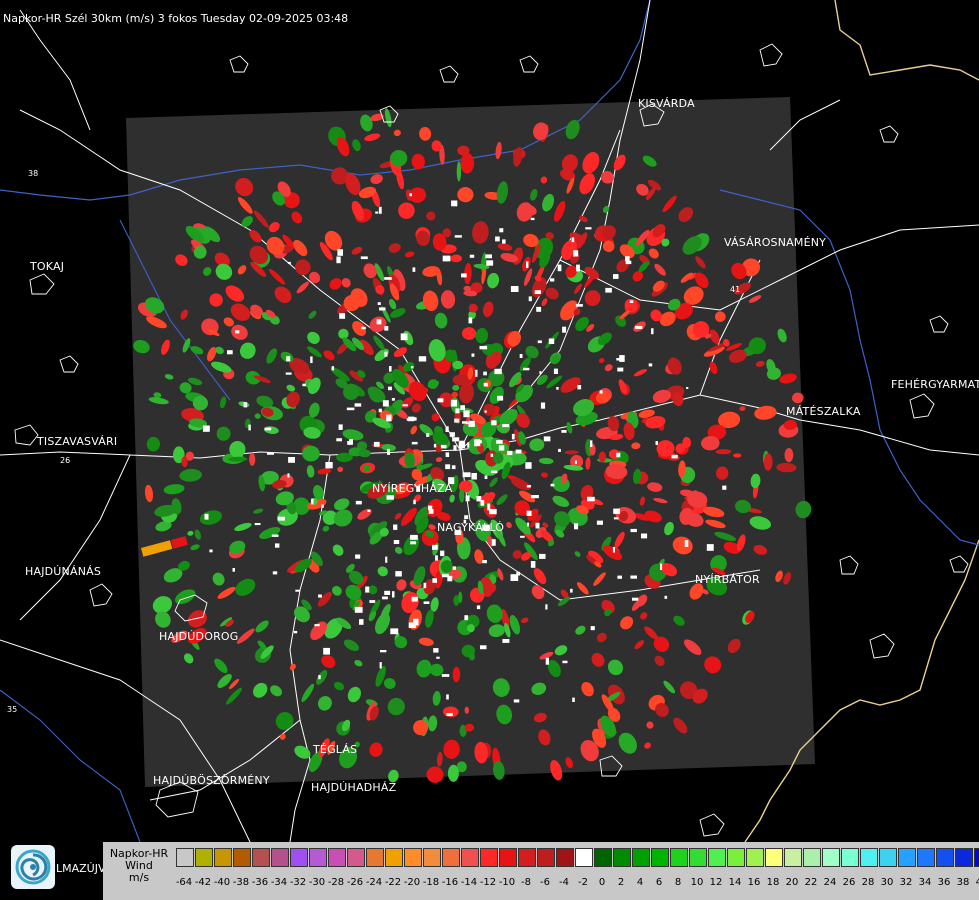 The width and height of the screenshot is (979, 900). Describe the element at coordinates (355, 882) in the screenshot. I see `legend-tick-label: -26` at that location.